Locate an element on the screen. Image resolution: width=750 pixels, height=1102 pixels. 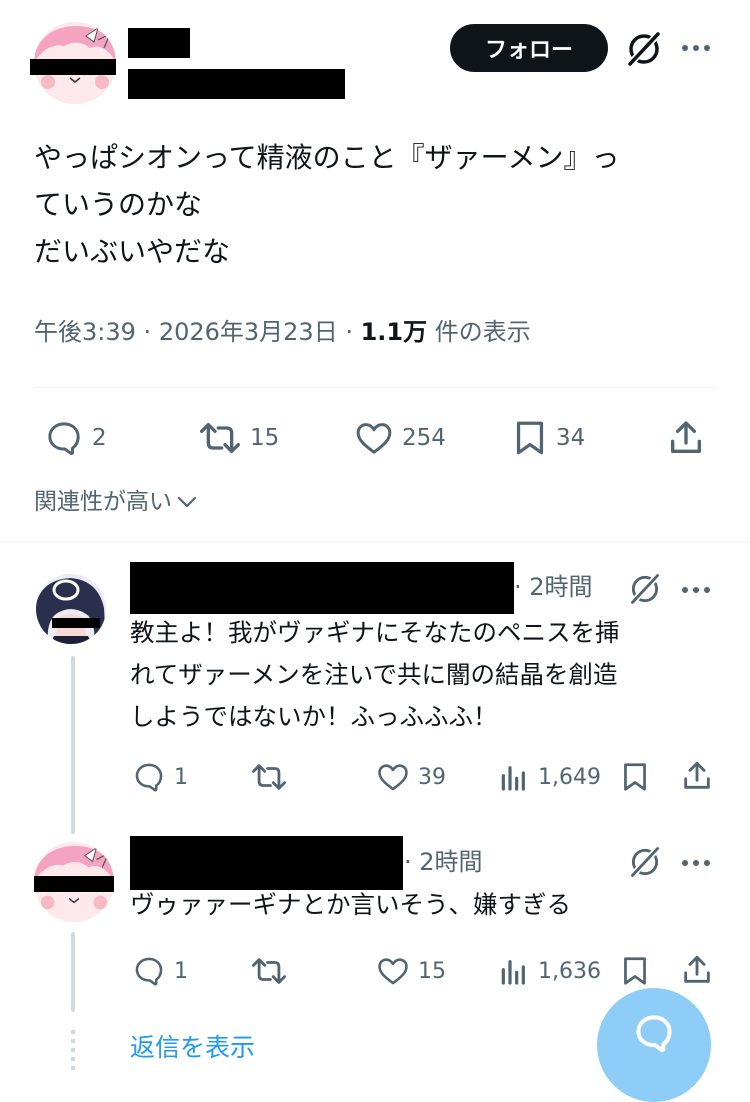
avatar-image is located at coordinates (71, 609).